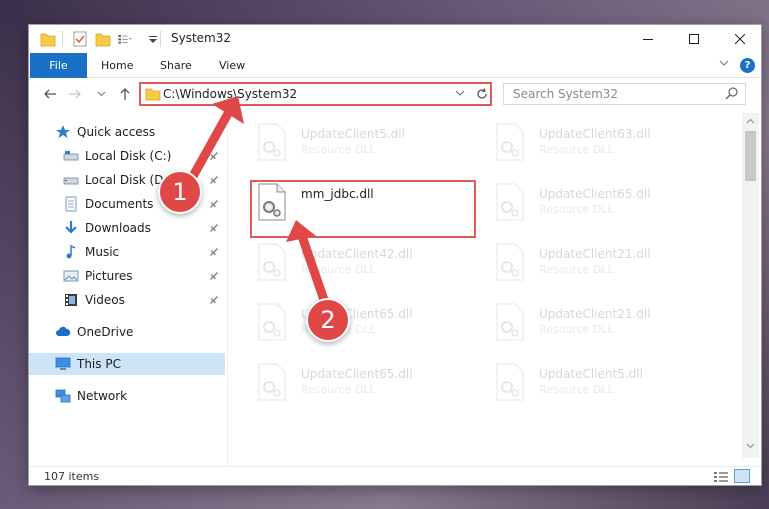 This screenshot has height=509, width=769. What do you see at coordinates (58, 65) in the screenshot?
I see `tab-file: File` at bounding box center [58, 65].